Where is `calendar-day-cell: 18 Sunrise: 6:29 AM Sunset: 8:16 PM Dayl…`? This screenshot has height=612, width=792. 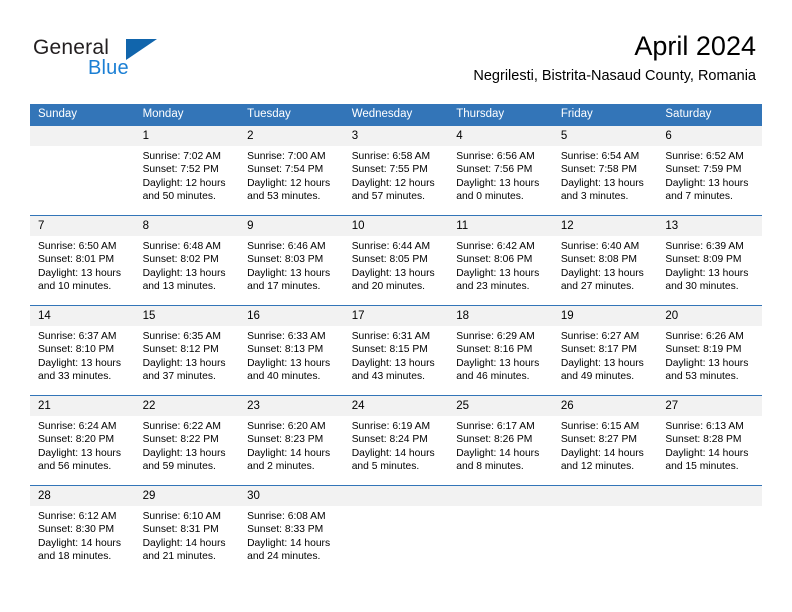
calendar-day-cell: 18 Sunrise: 6:29 AM Sunset: 8:16 PM Dayl… is located at coordinates (500, 350).